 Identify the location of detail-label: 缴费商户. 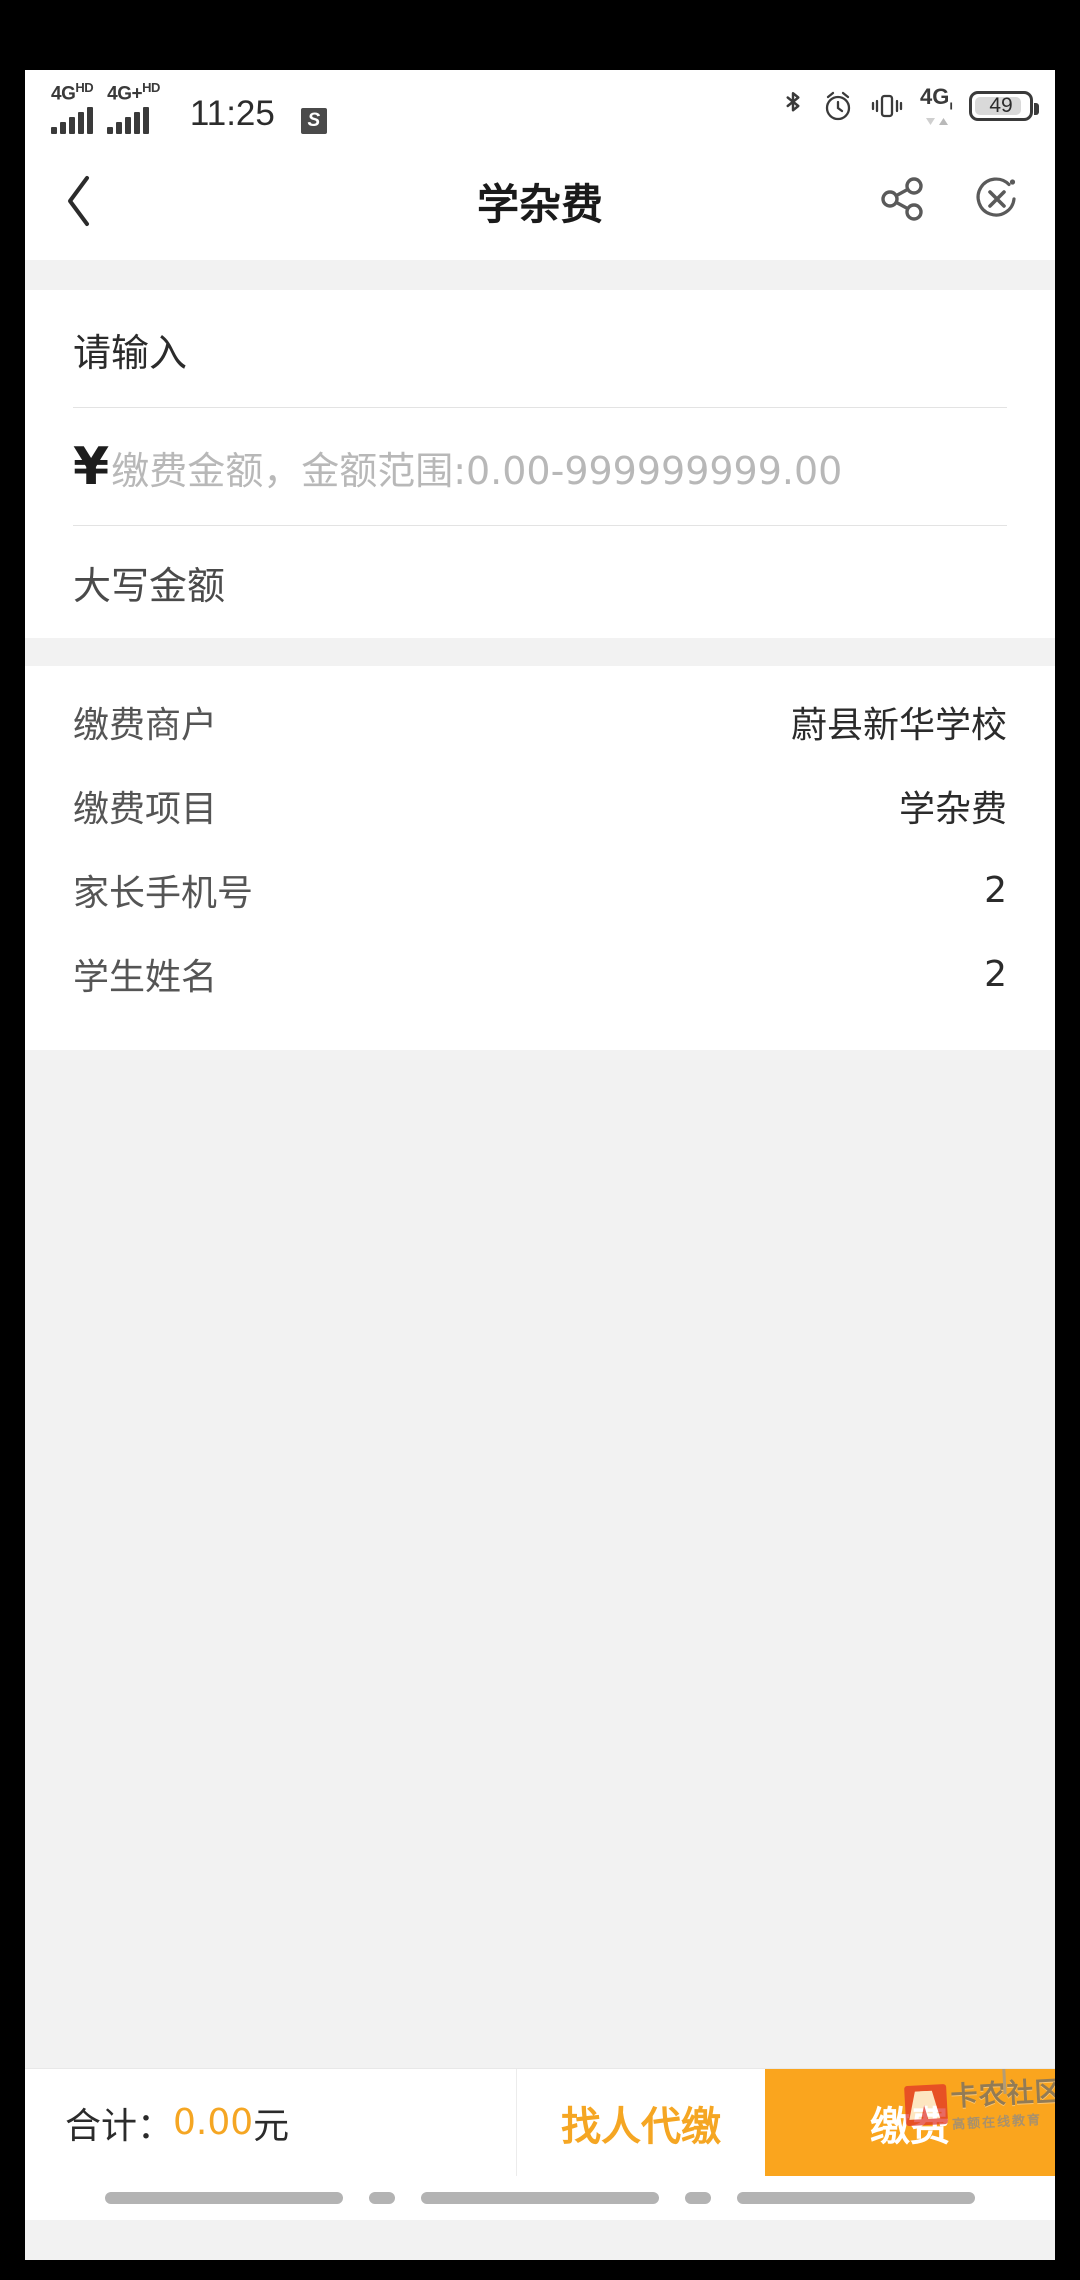
(145, 725).